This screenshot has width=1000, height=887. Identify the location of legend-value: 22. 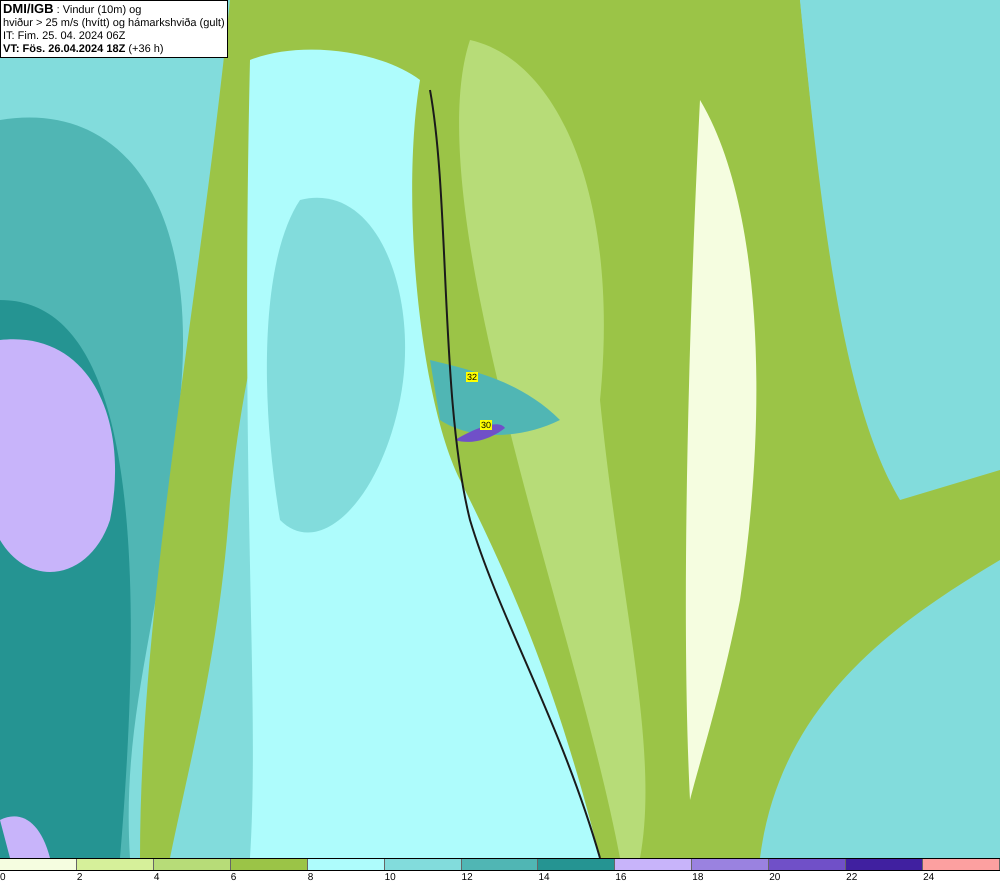
(852, 877).